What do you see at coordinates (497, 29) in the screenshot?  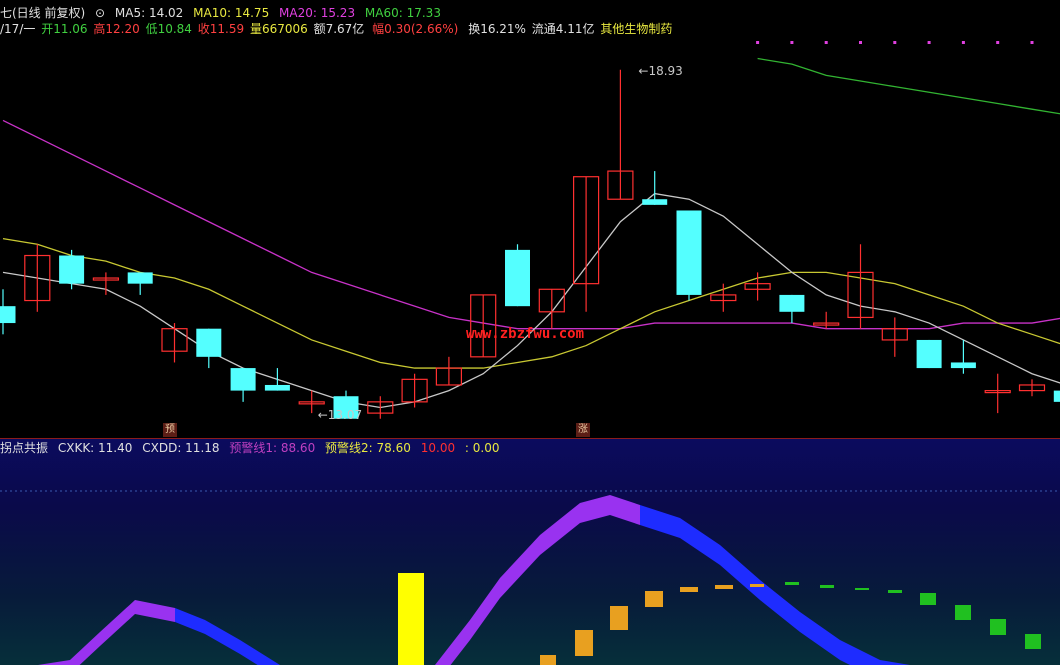 I see `quote-turnover: 换16.21%` at bounding box center [497, 29].